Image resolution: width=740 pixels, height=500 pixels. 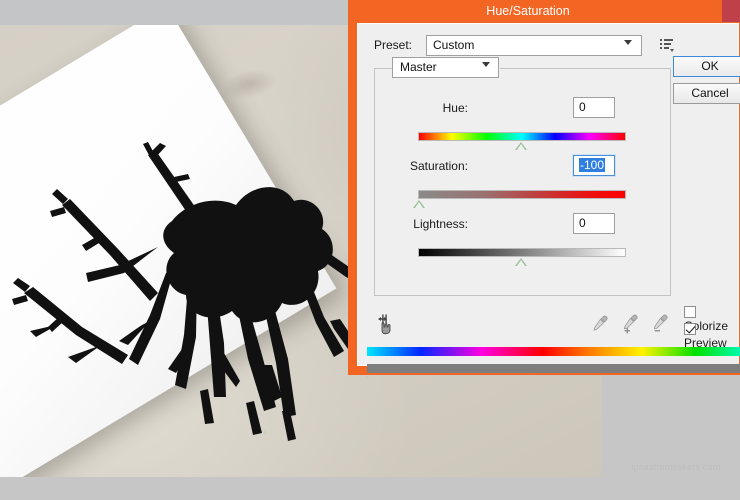 I want to click on preset-value: Custom, so click(x=454, y=45).